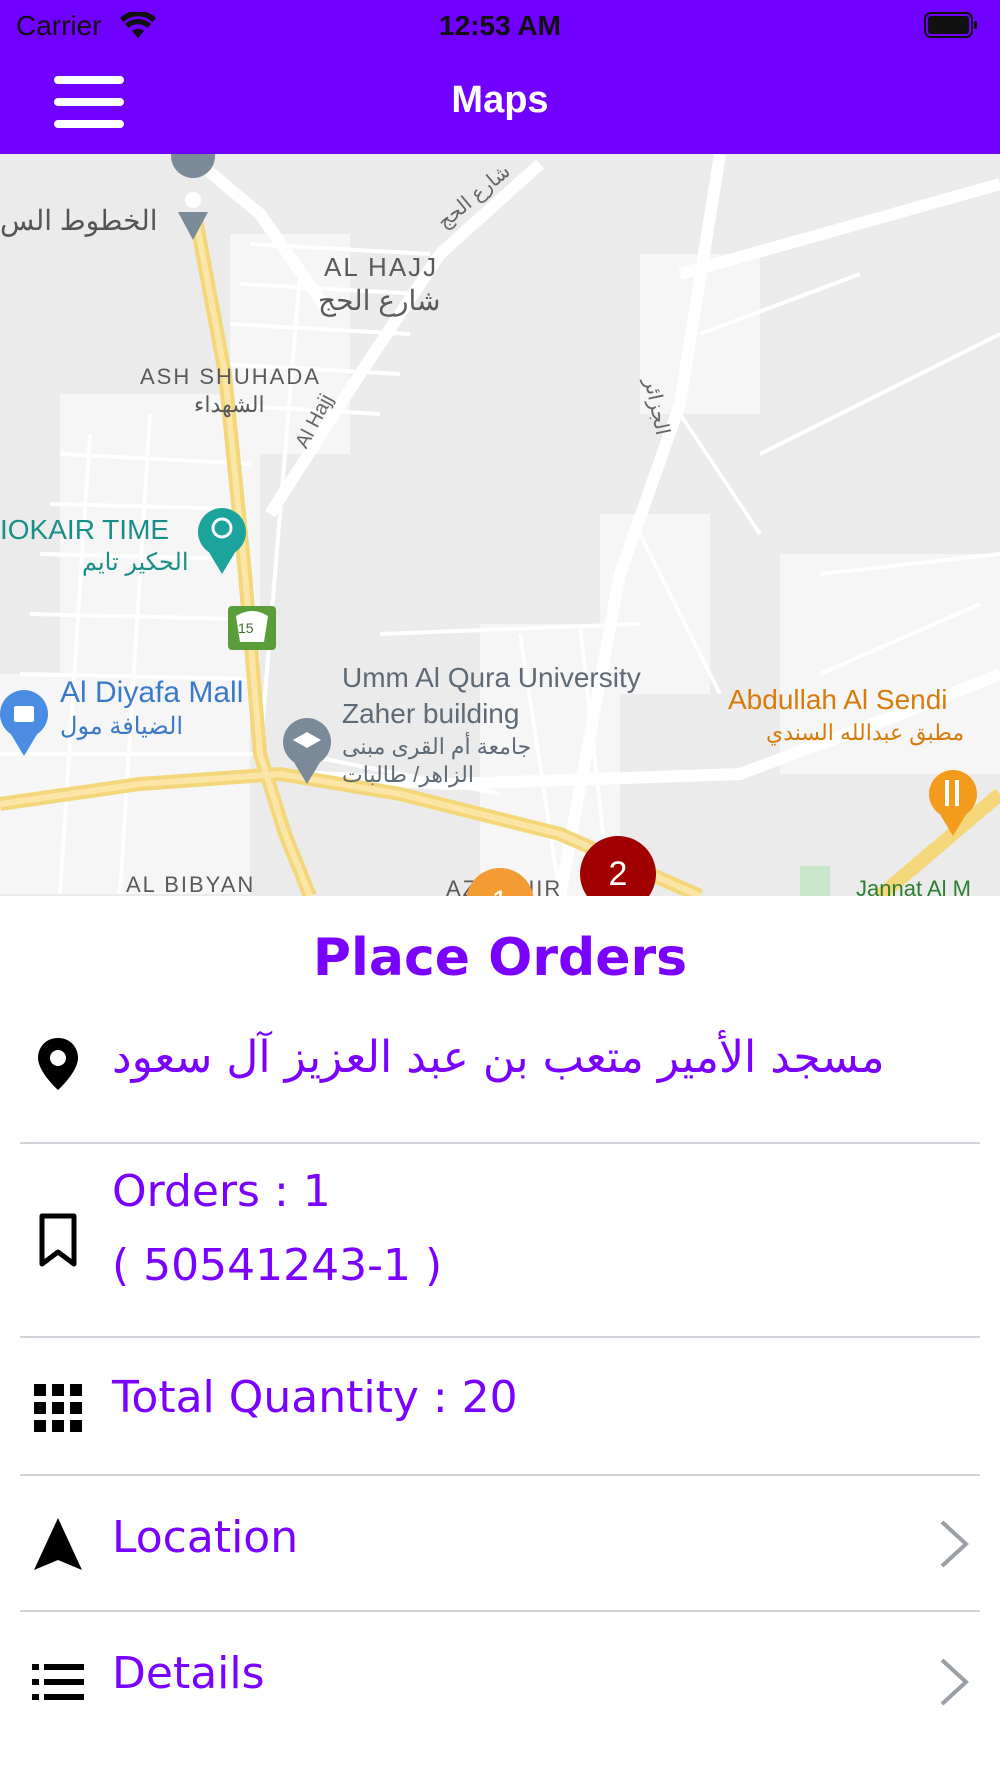 The height and width of the screenshot is (1778, 1000). I want to click on map-label: جامعة أم القرى مبنى, so click(437, 746).